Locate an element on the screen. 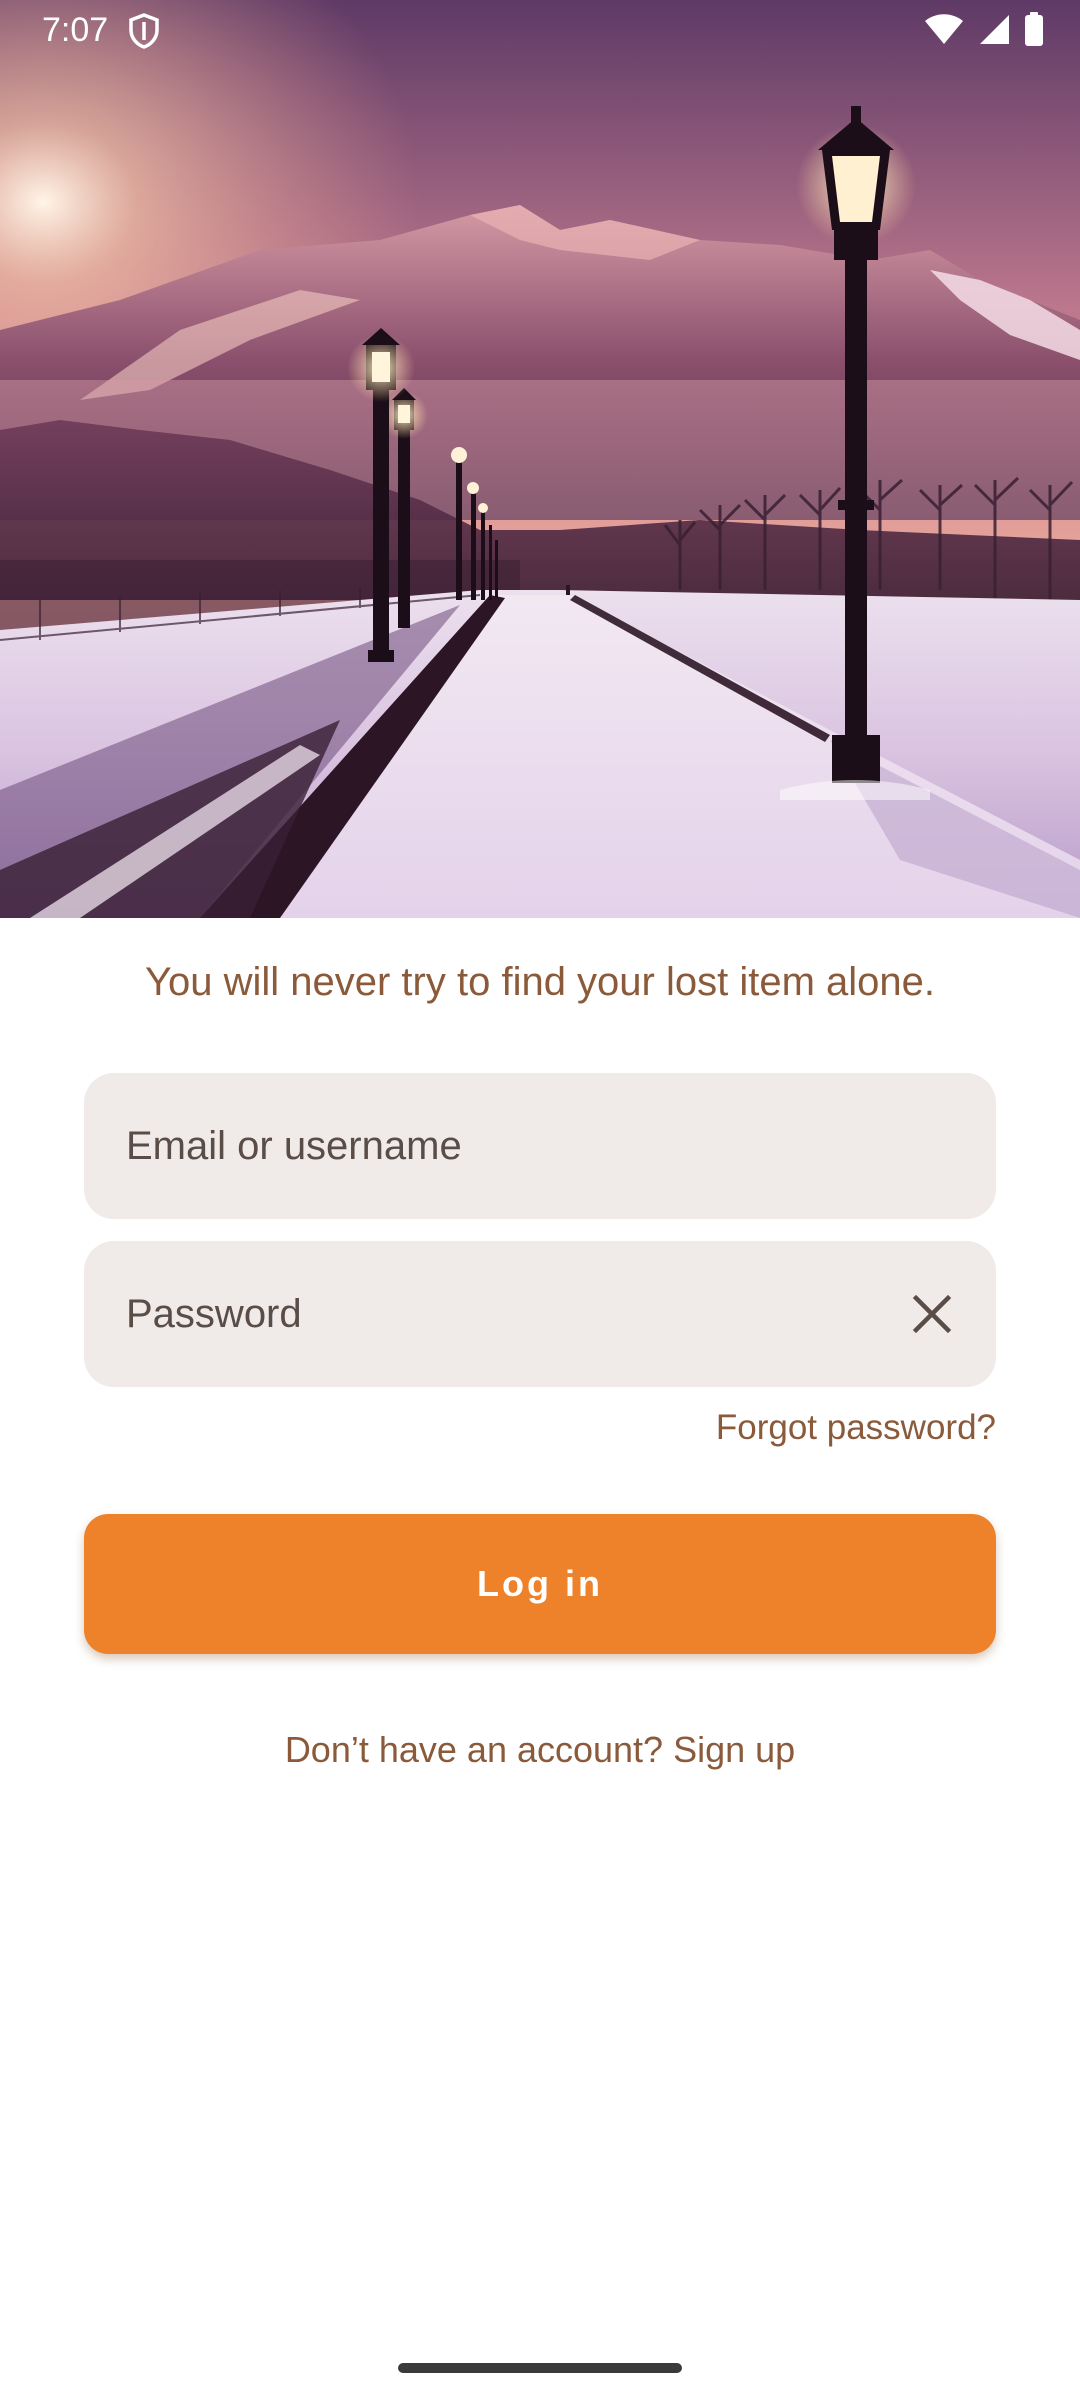 This screenshot has width=1080, height=2400. battery-icon is located at coordinates (1034, 31).